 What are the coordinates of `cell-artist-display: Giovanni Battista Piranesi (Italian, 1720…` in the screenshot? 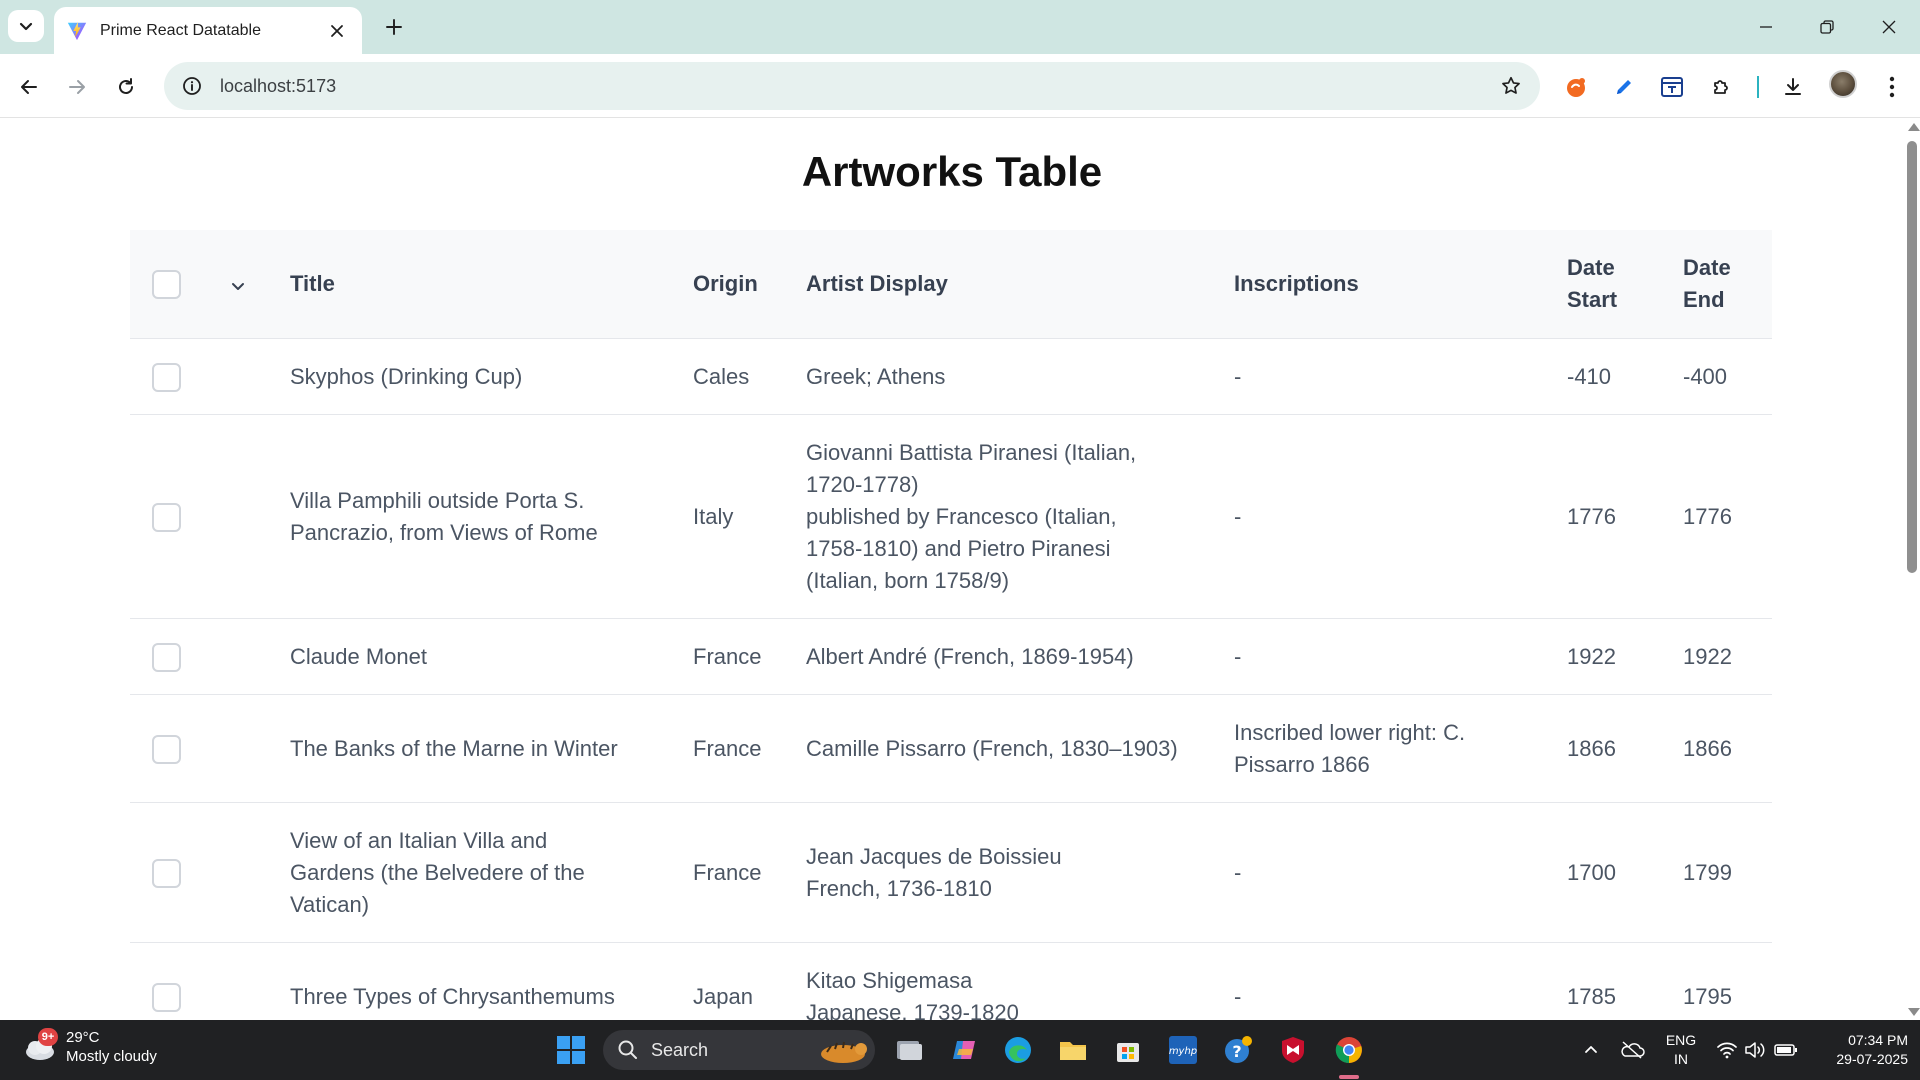 It's located at (1006, 517).